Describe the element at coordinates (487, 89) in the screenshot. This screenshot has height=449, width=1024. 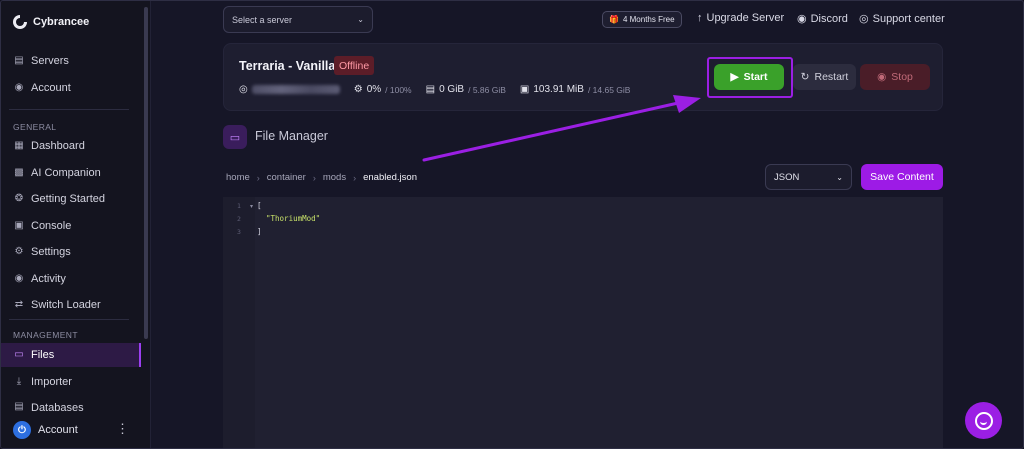
I see `memory-limit: / 5.86 GiB` at that location.